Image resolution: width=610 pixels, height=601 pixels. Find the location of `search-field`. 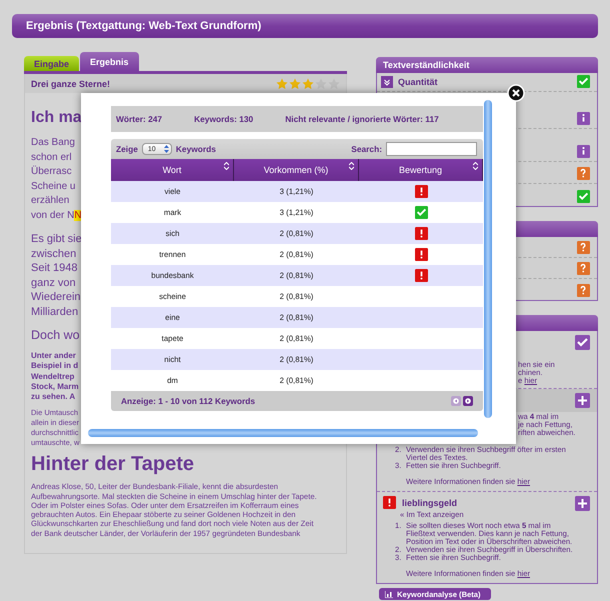

search-field is located at coordinates (431, 149).